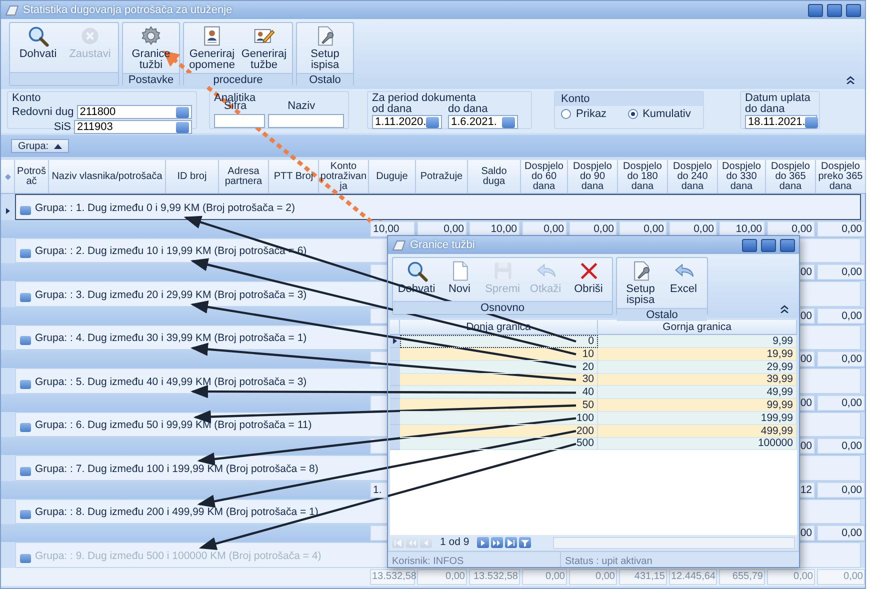  I want to click on total-cell: 431,15, so click(643, 576).